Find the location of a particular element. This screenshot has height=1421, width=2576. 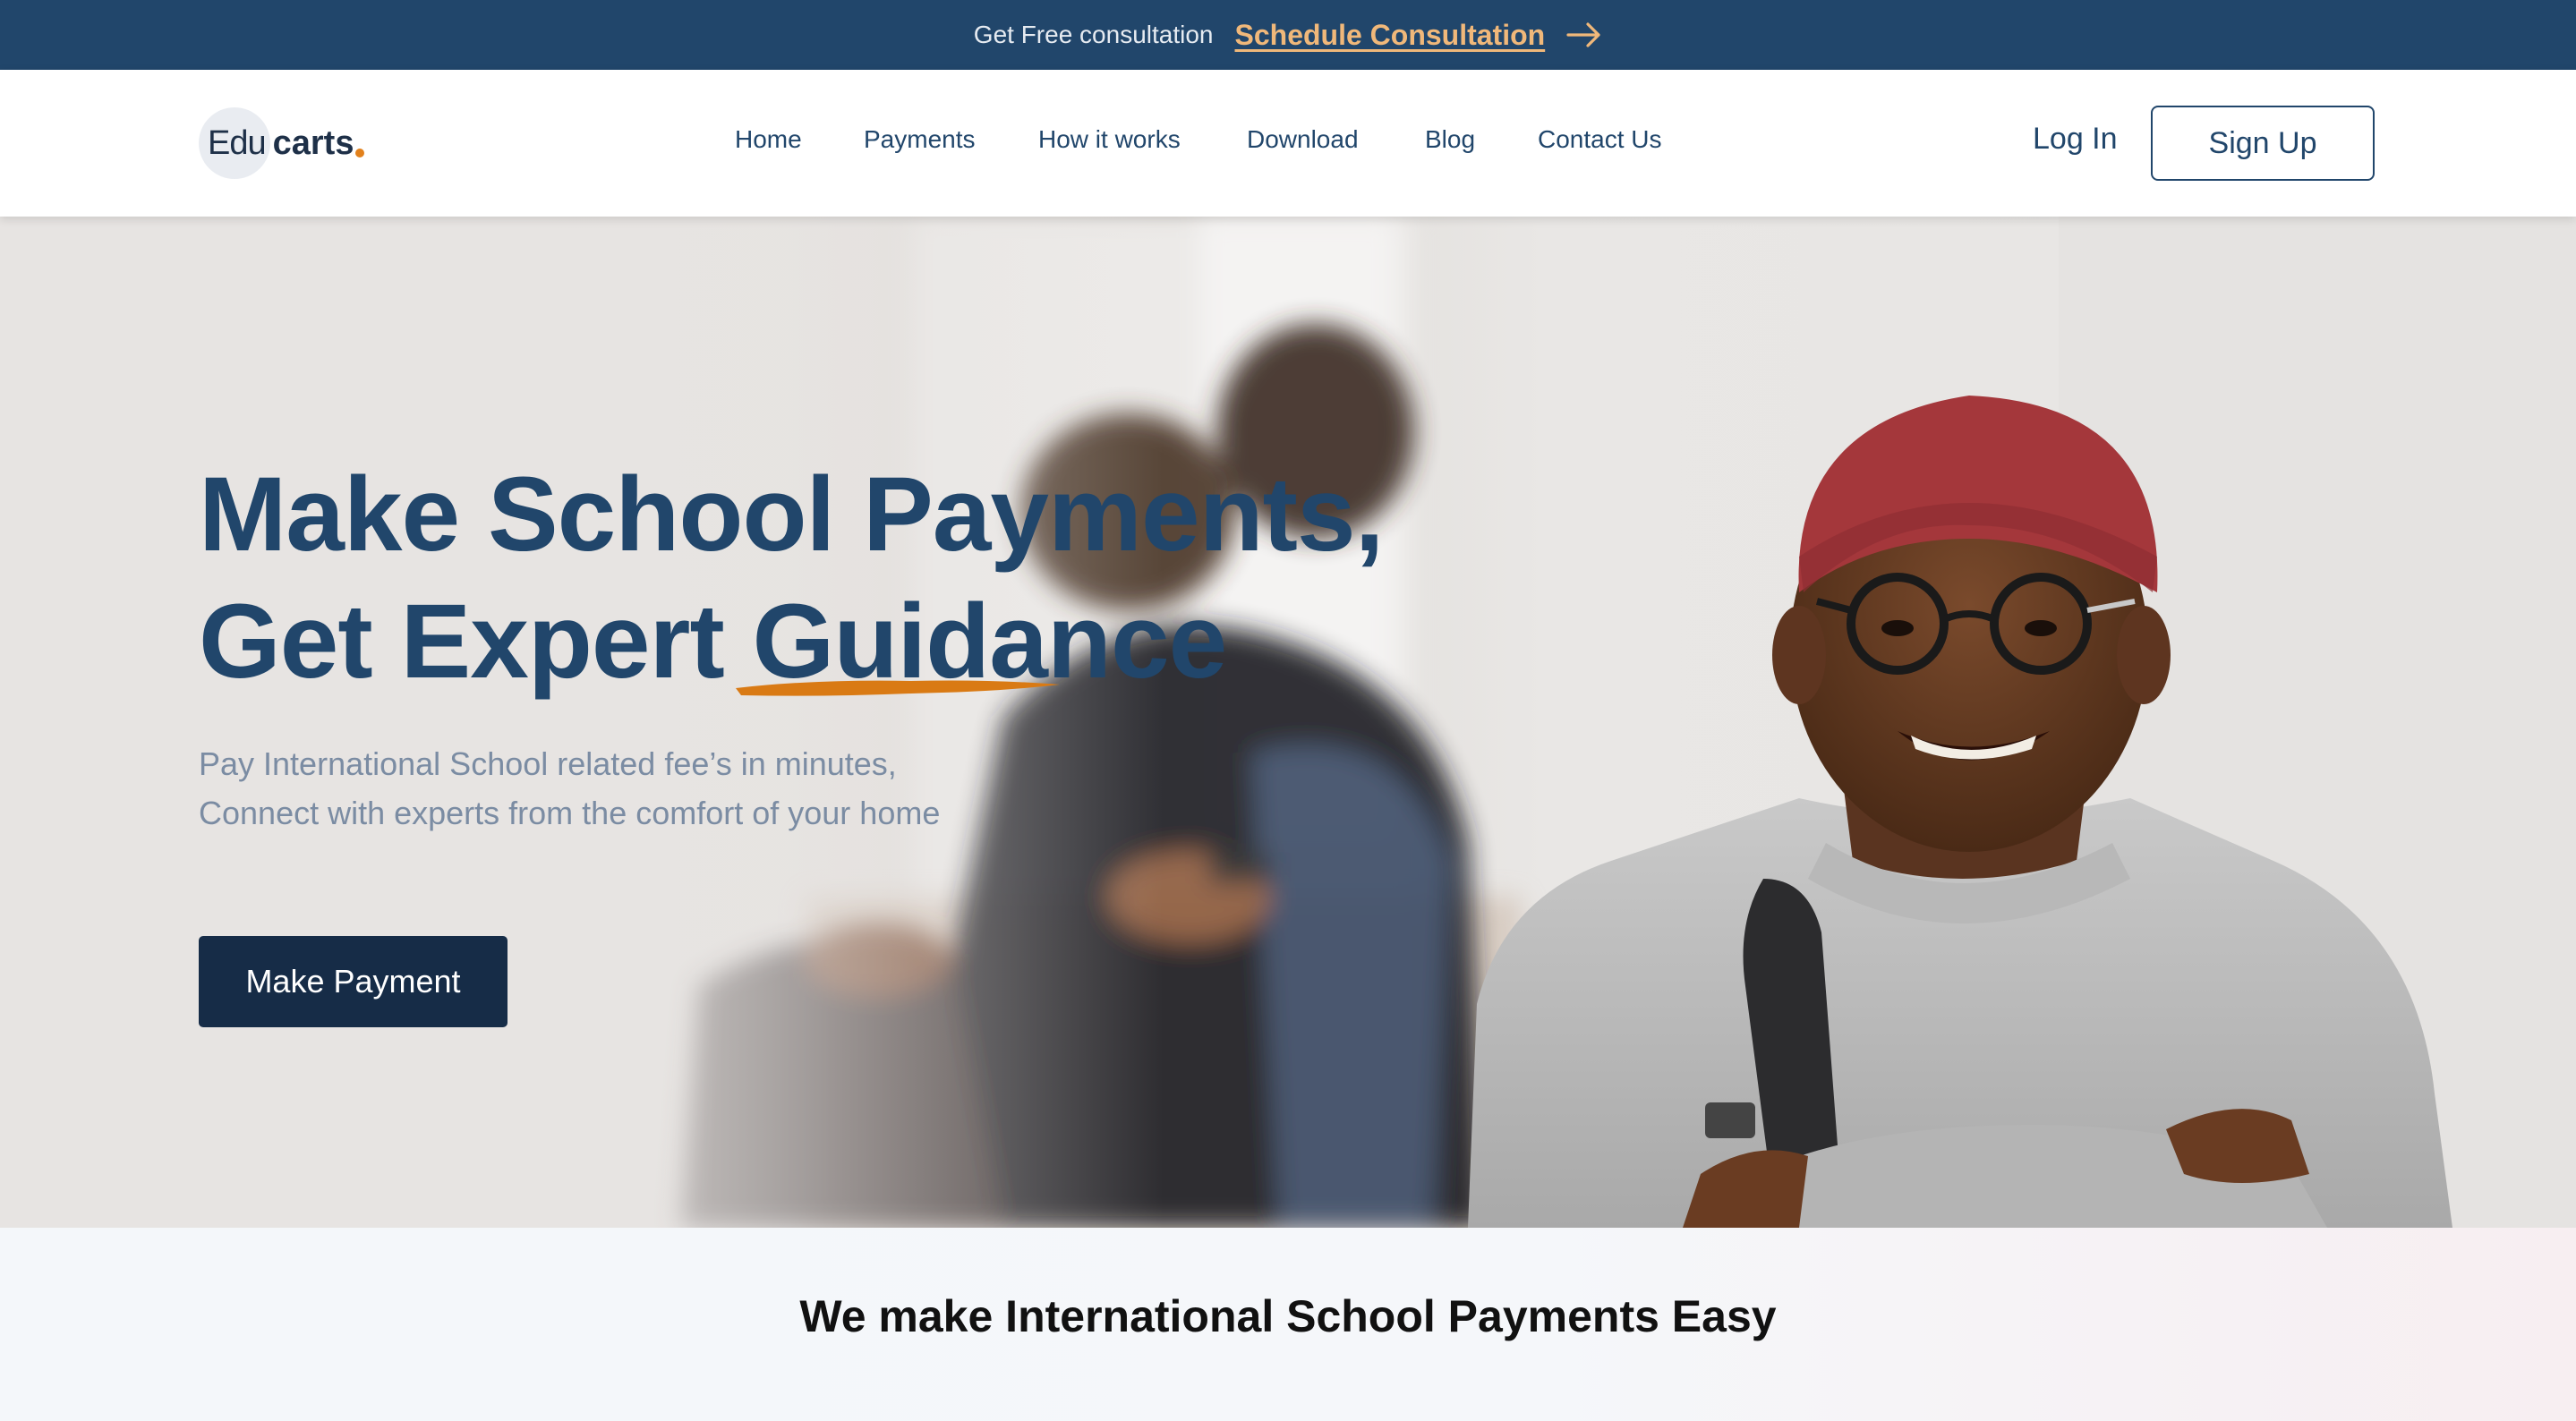

make-payment-button: Make Payment is located at coordinates (353, 981).